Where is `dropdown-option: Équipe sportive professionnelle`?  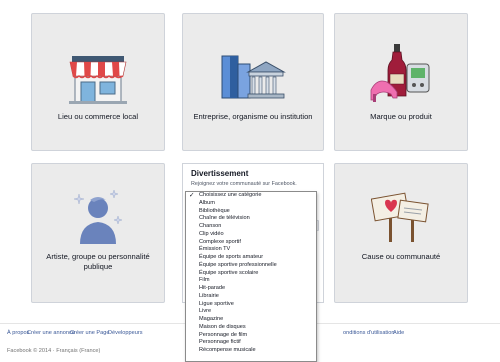
dropdown-option: Équipe sportive professionnelle is located at coordinates (251, 266).